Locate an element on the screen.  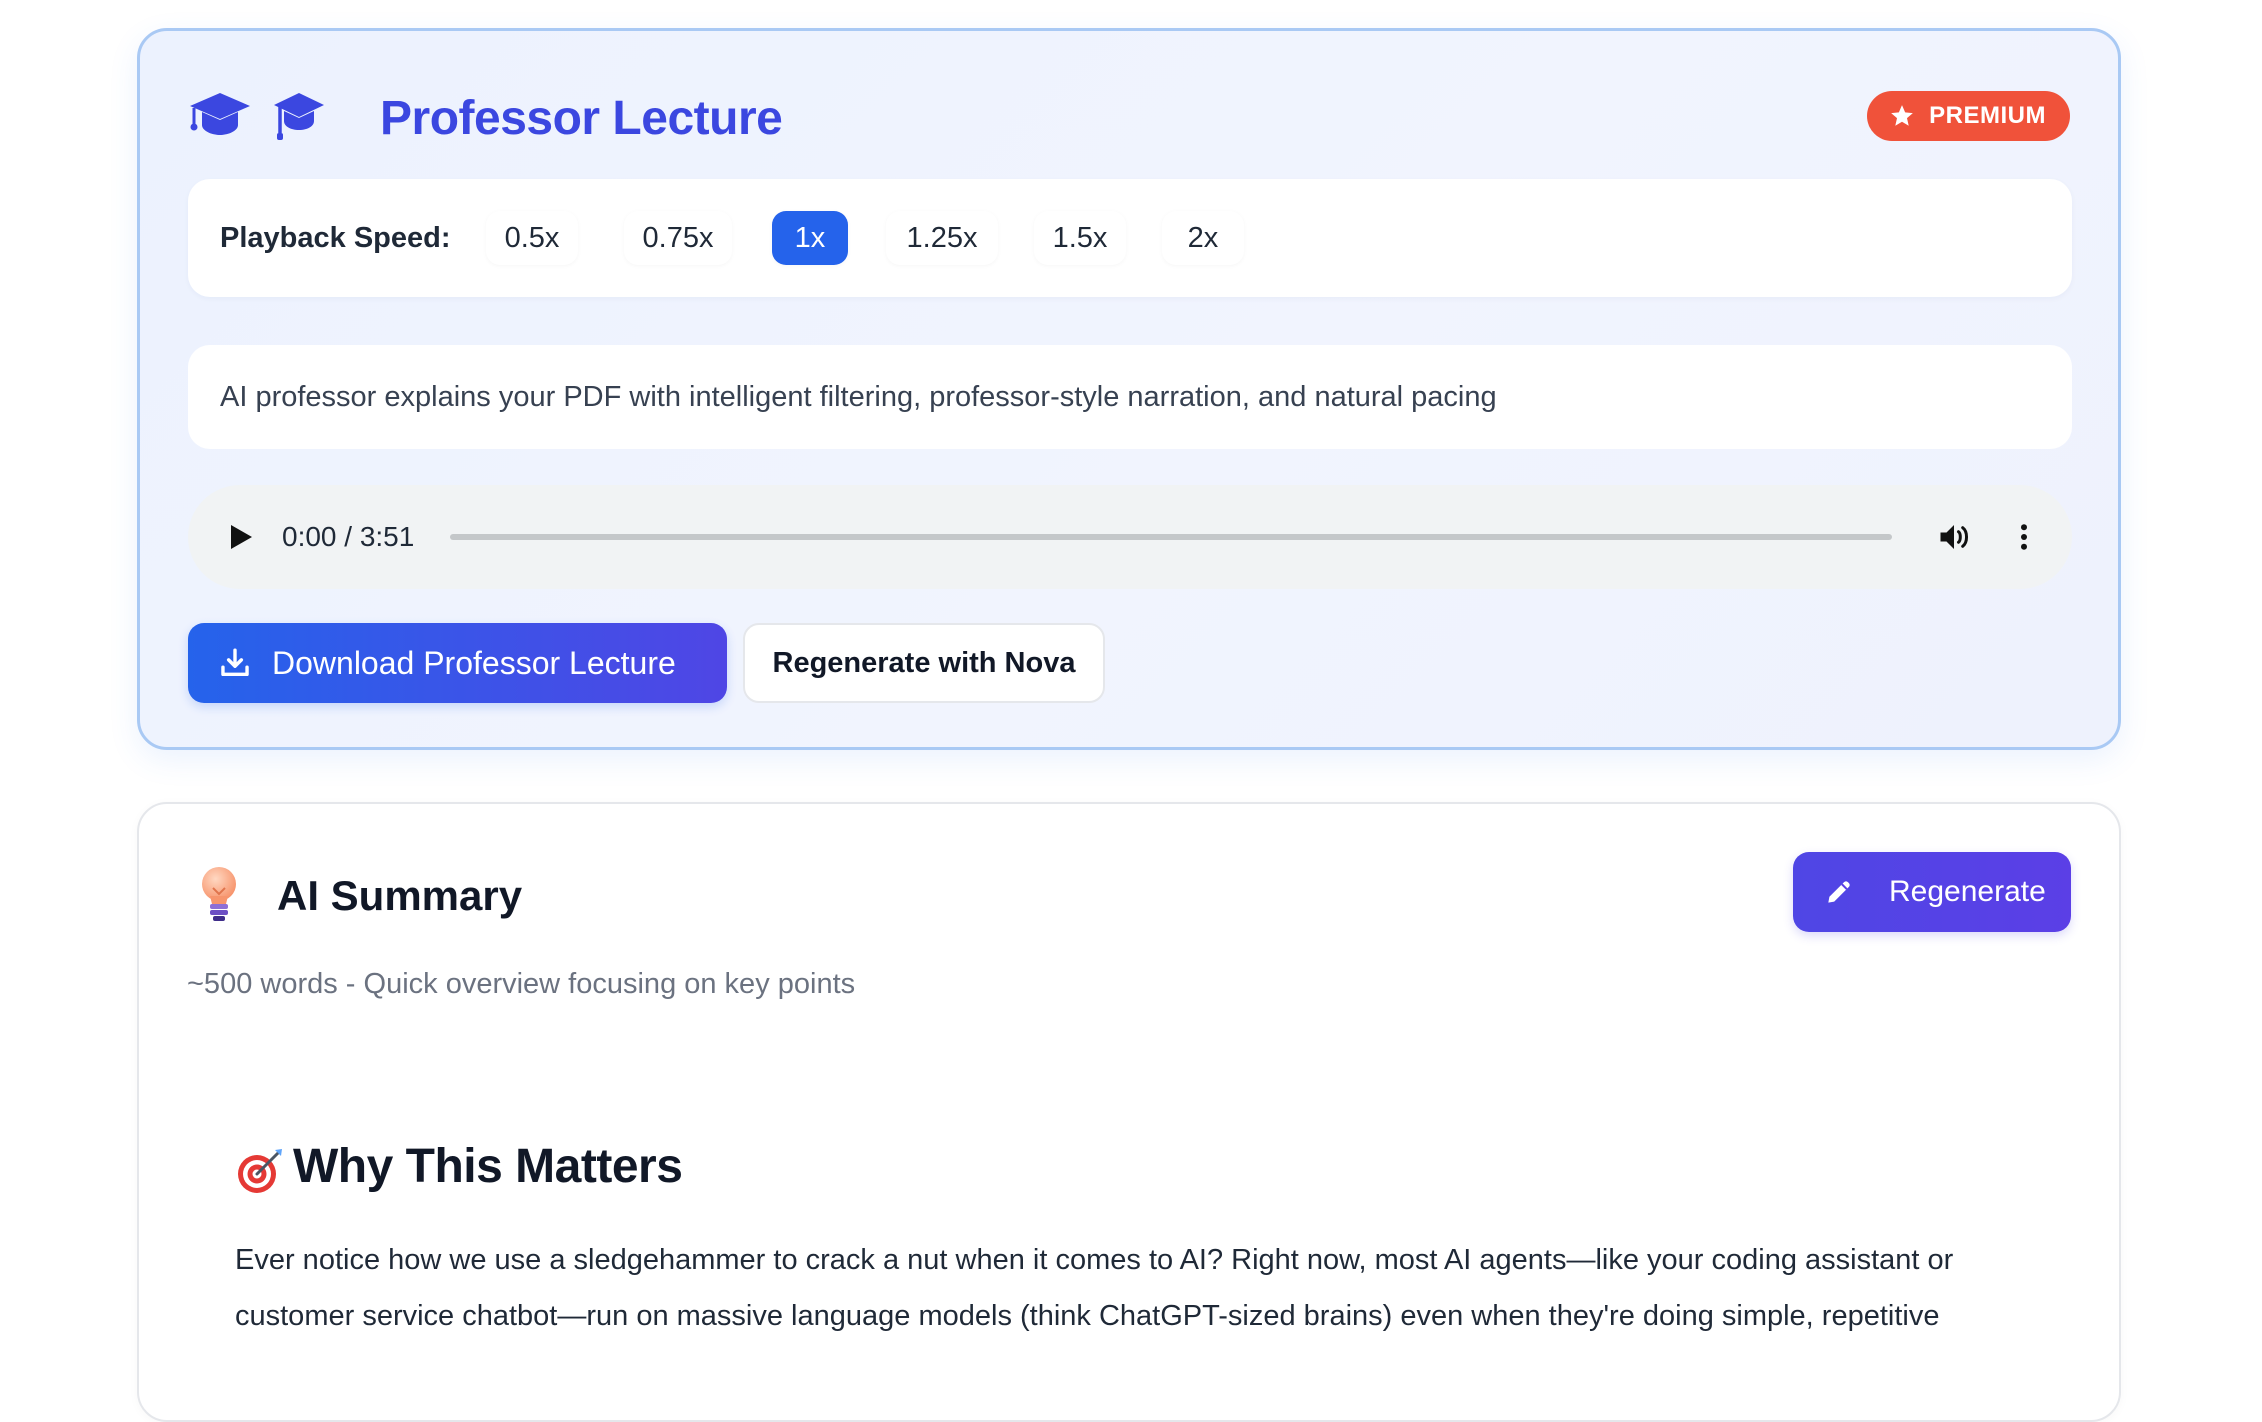
speed-option-1x: 1x is located at coordinates (810, 238).